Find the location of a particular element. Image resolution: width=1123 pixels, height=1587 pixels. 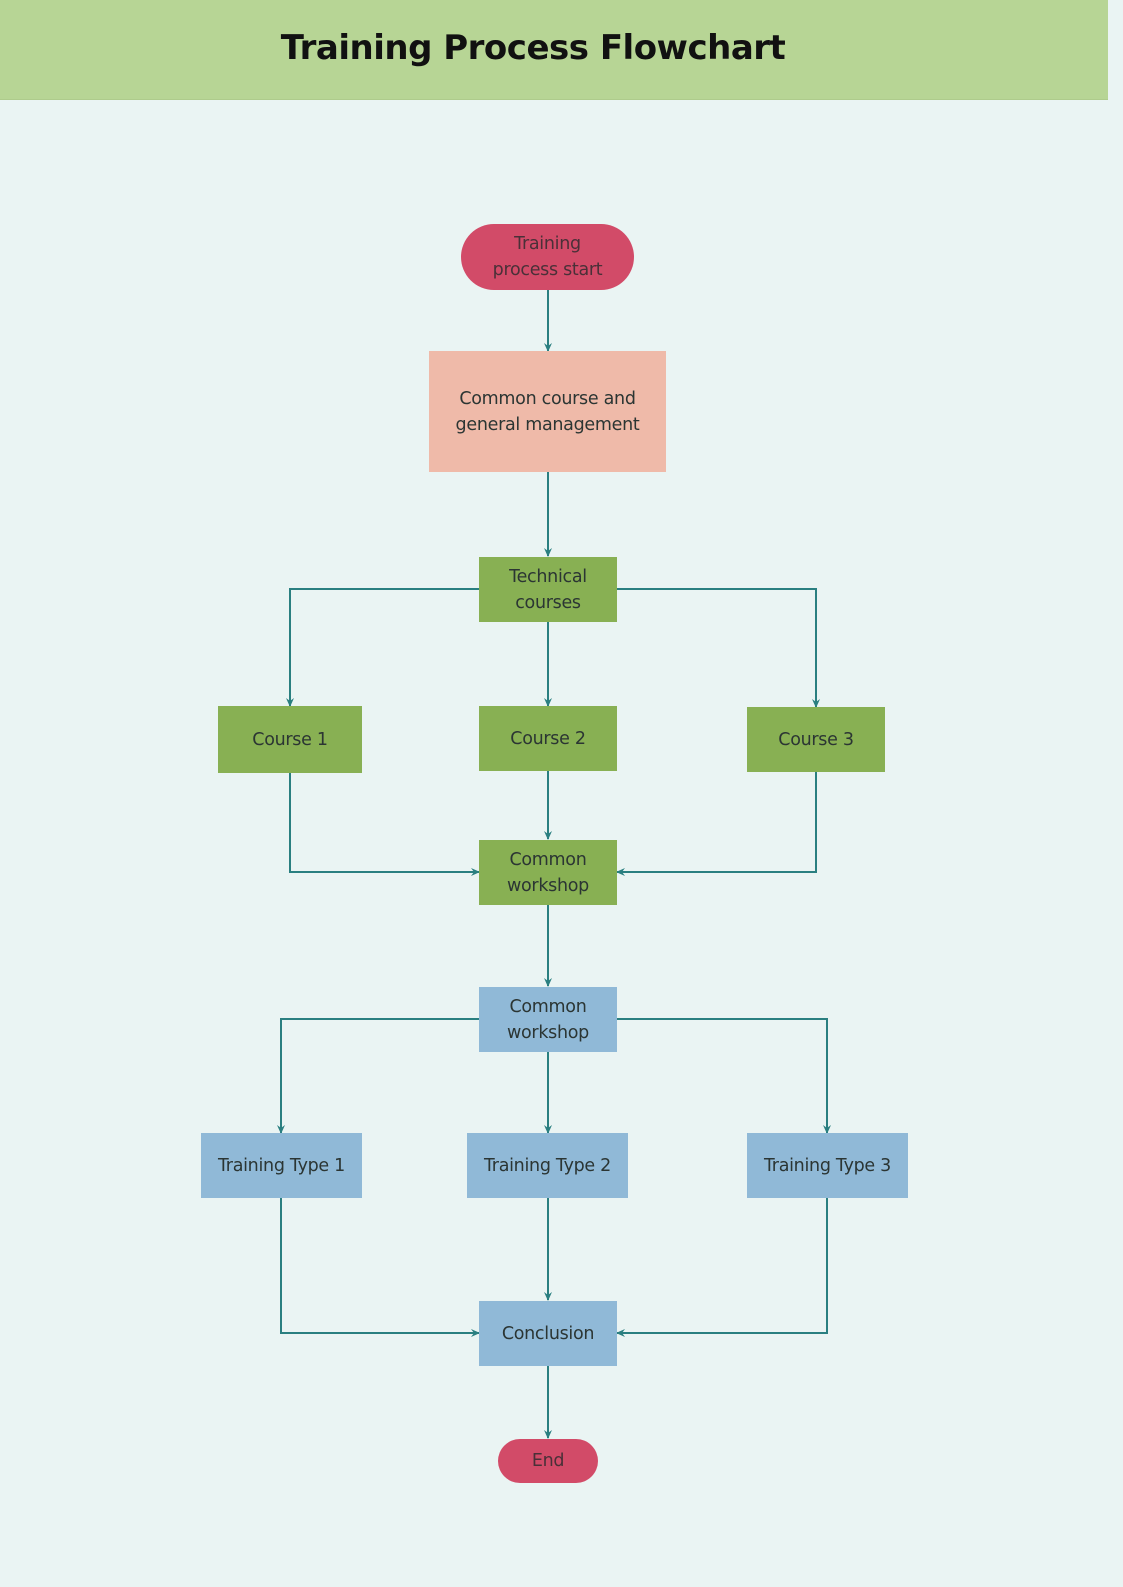

node-training-type-3-label: Training Type 3 is located at coordinates (827, 1165).